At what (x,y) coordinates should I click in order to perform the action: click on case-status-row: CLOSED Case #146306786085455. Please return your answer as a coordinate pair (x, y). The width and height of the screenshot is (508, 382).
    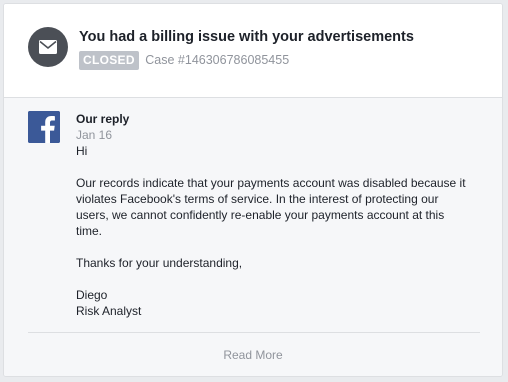
    Looking at the image, I should click on (184, 60).